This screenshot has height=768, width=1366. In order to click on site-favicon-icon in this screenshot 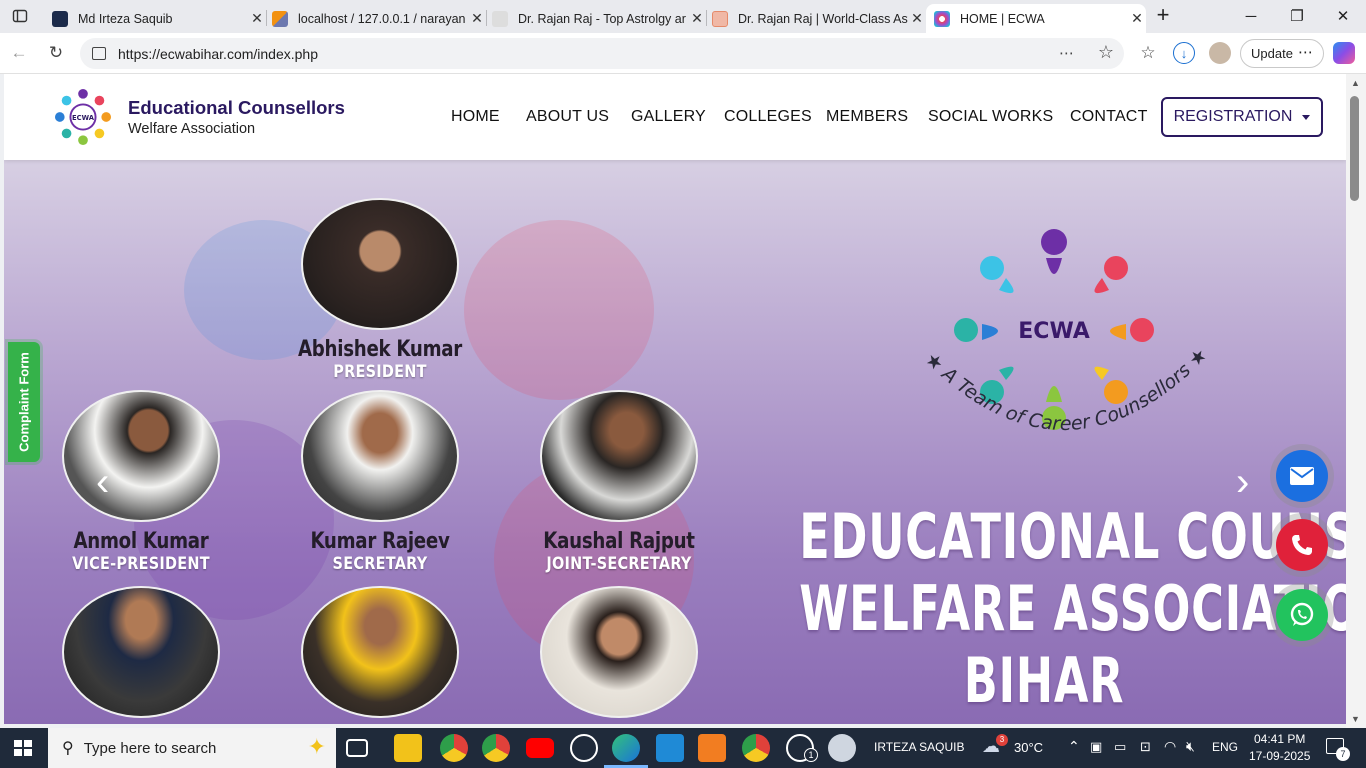, I will do `click(500, 18)`.